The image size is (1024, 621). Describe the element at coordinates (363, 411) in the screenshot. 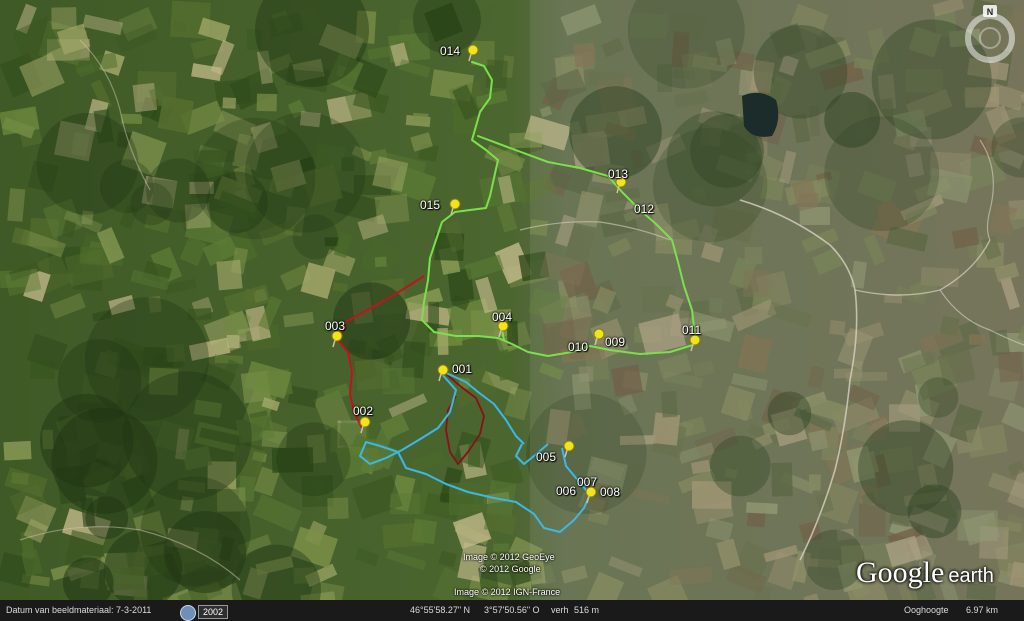

I see `waypoint-label-002: 002` at that location.